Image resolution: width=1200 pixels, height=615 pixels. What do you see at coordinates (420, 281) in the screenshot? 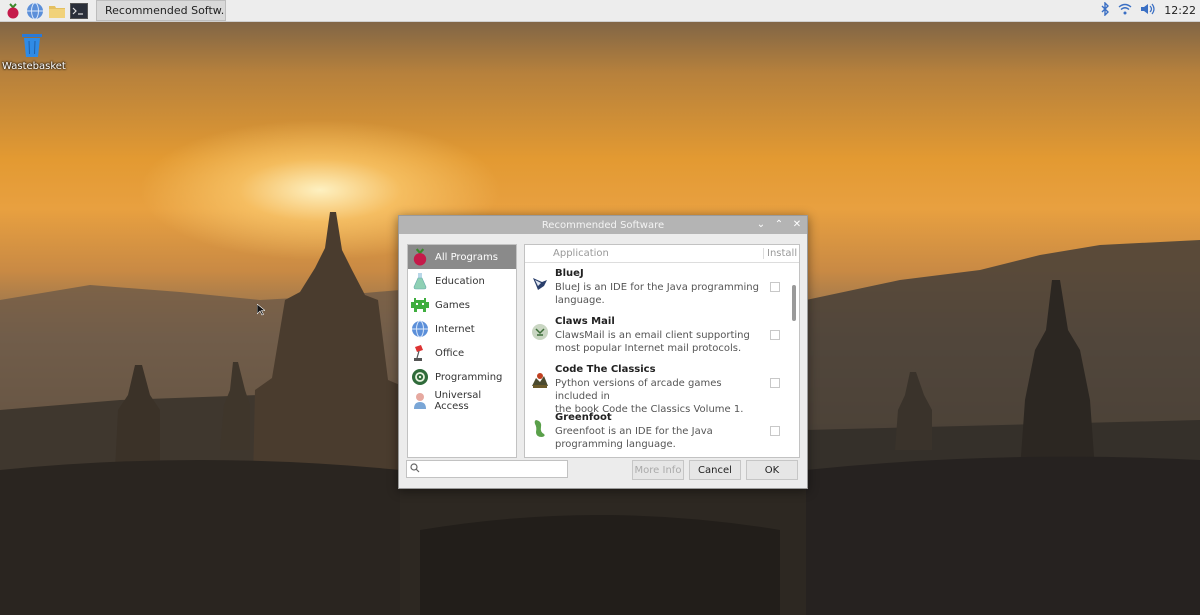
I see `flask-icon` at bounding box center [420, 281].